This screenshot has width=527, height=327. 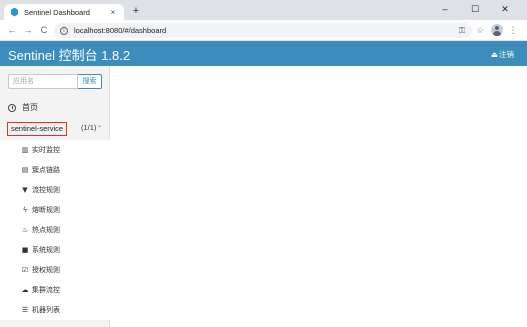 What do you see at coordinates (37, 129) in the screenshot?
I see `app-name: sentinel-service` at bounding box center [37, 129].